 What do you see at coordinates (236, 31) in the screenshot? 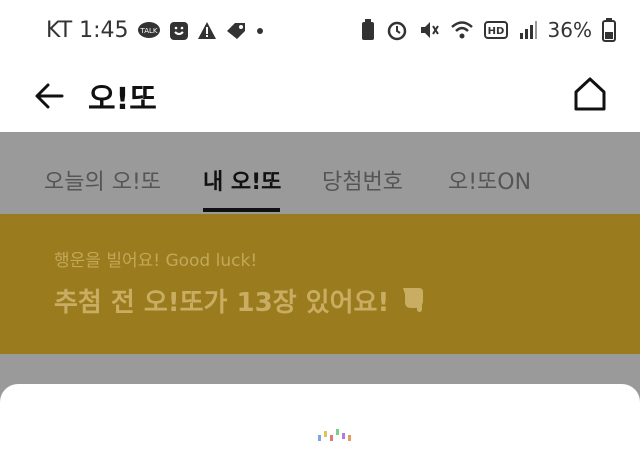
I see `tag-icon` at bounding box center [236, 31].